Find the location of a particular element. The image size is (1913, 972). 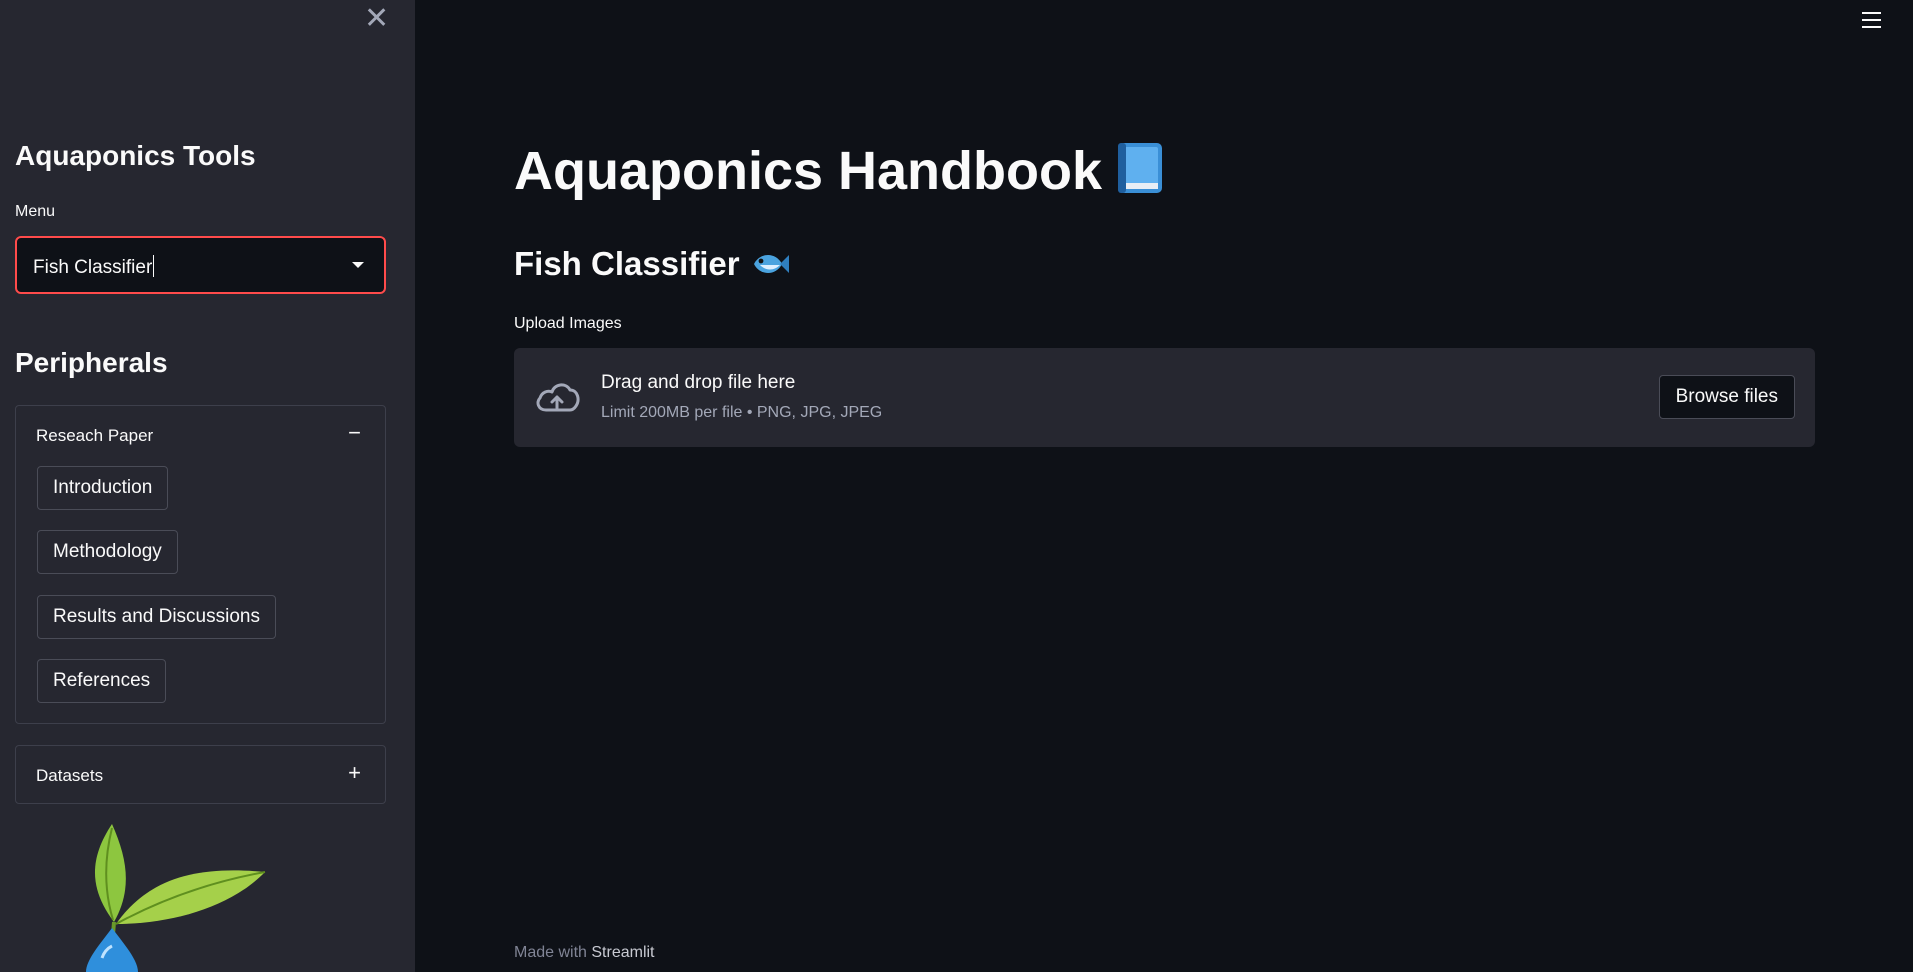

footer-prefix: Made with is located at coordinates (550, 952).